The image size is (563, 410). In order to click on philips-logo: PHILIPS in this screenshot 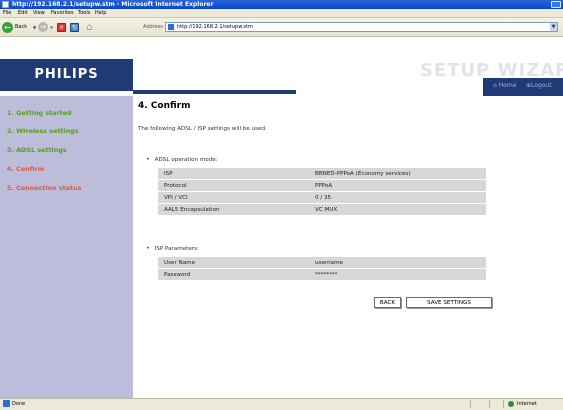, I will do `click(66, 74)`.